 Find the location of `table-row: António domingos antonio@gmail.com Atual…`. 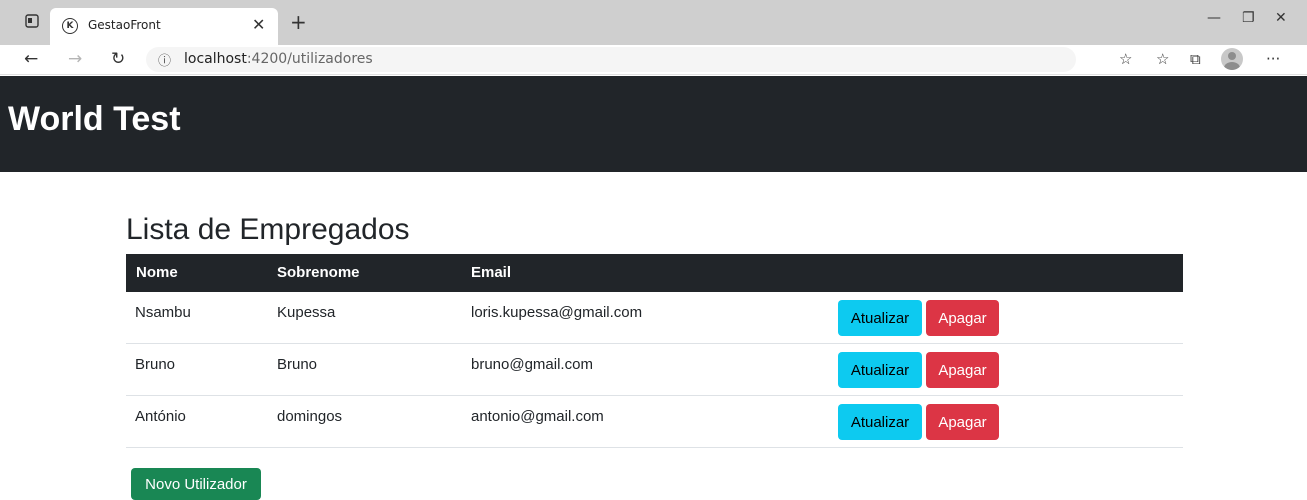

table-row: António domingos antonio@gmail.com Atual… is located at coordinates (654, 422).